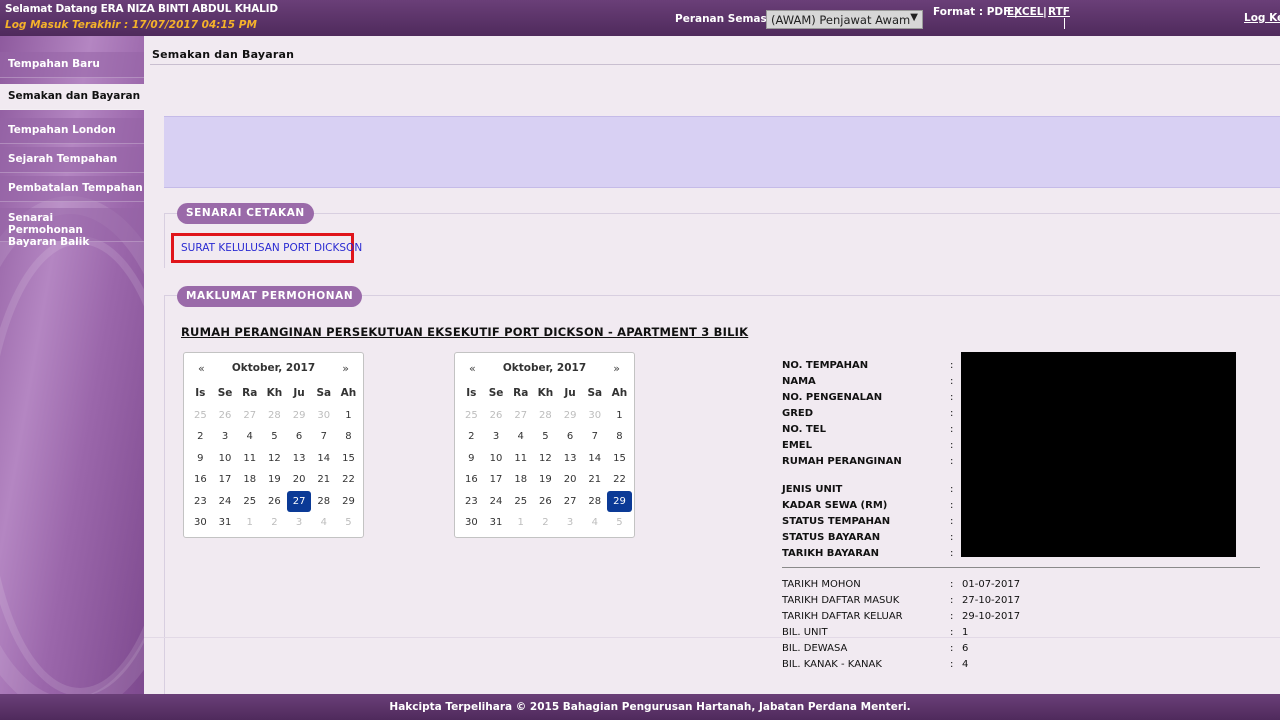  Describe the element at coordinates (72, 97) in the screenshot. I see `sidebar-item-semakan-bayaran: Semakan dan Bayaran` at that location.